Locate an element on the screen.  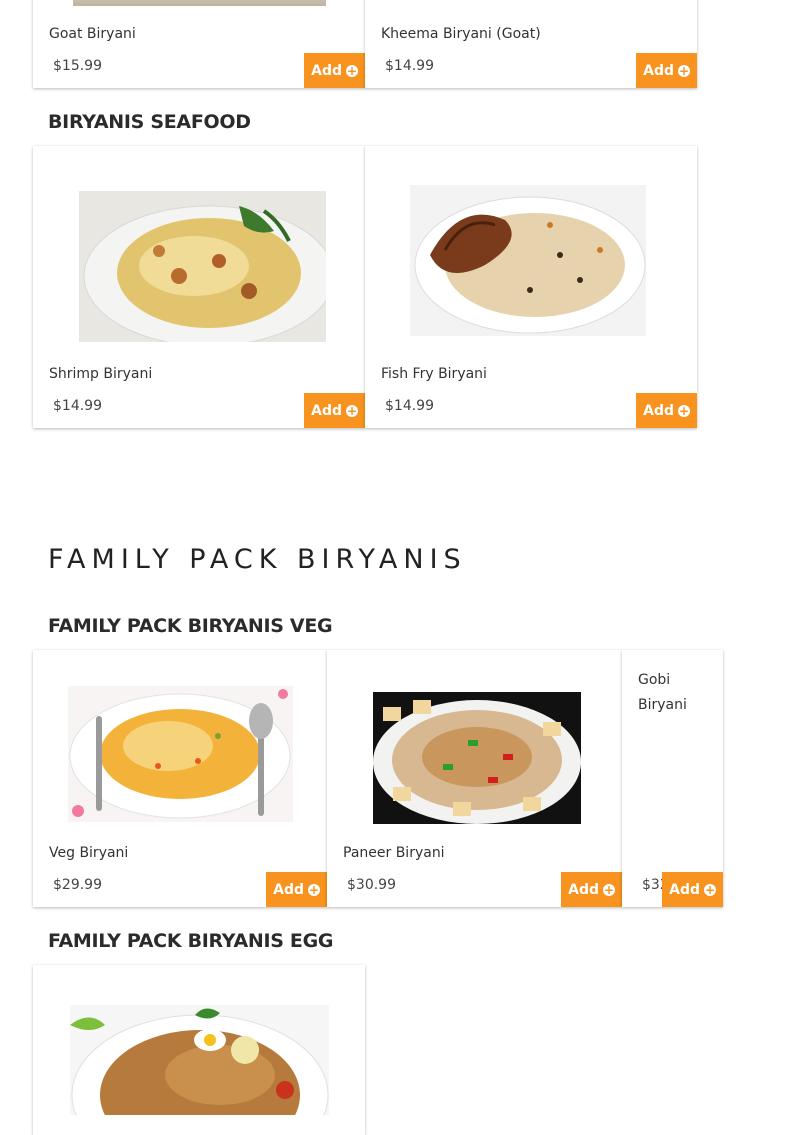
paneer-biryani-image is located at coordinates (477, 758).